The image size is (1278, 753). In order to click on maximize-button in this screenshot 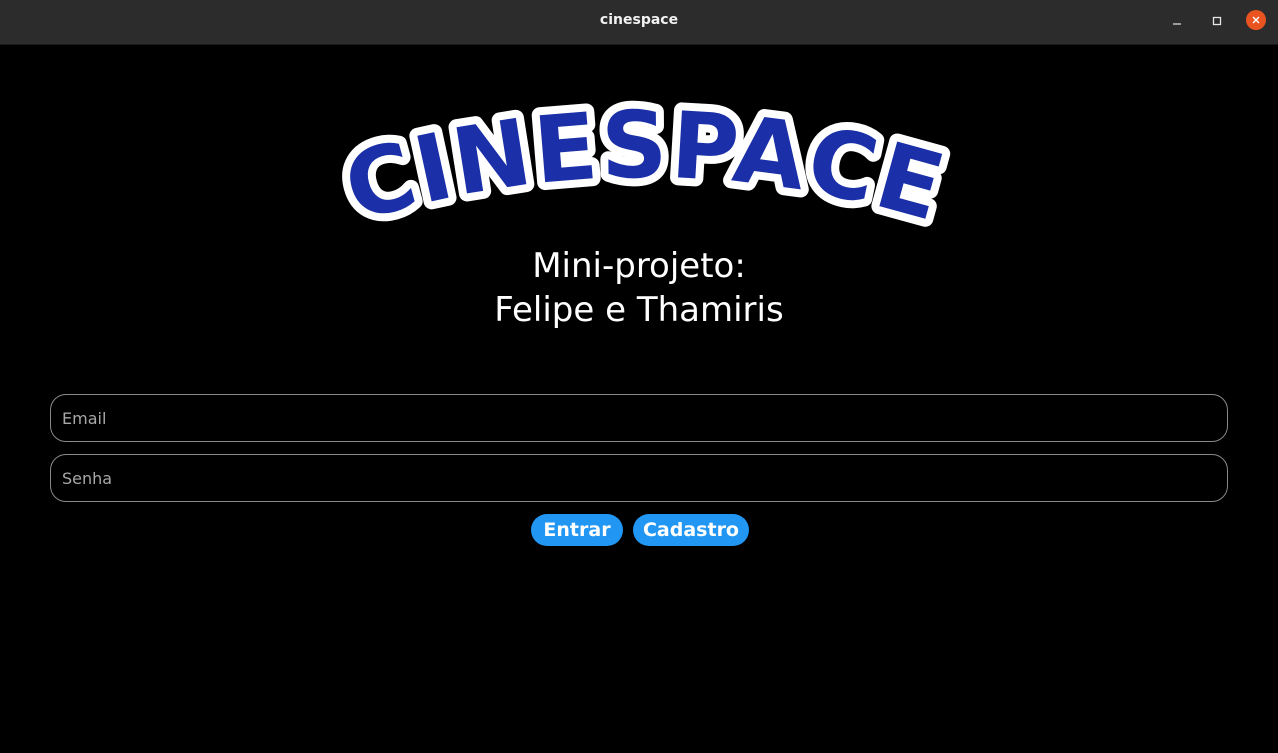, I will do `click(1217, 21)`.